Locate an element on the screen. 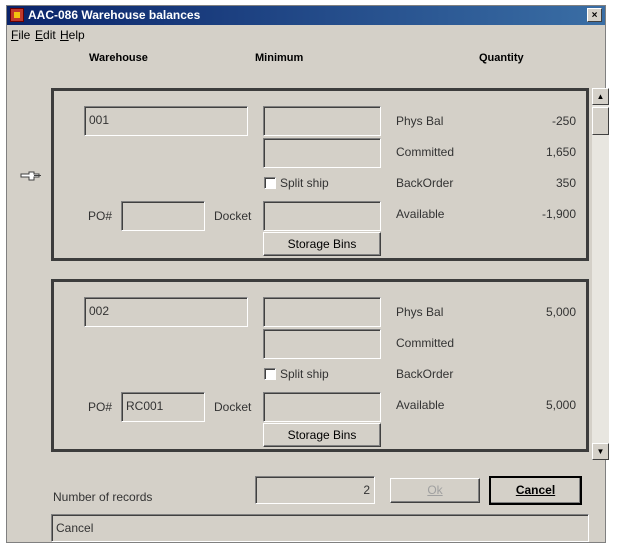  records-count-label: Number of records is located at coordinates (103, 497).